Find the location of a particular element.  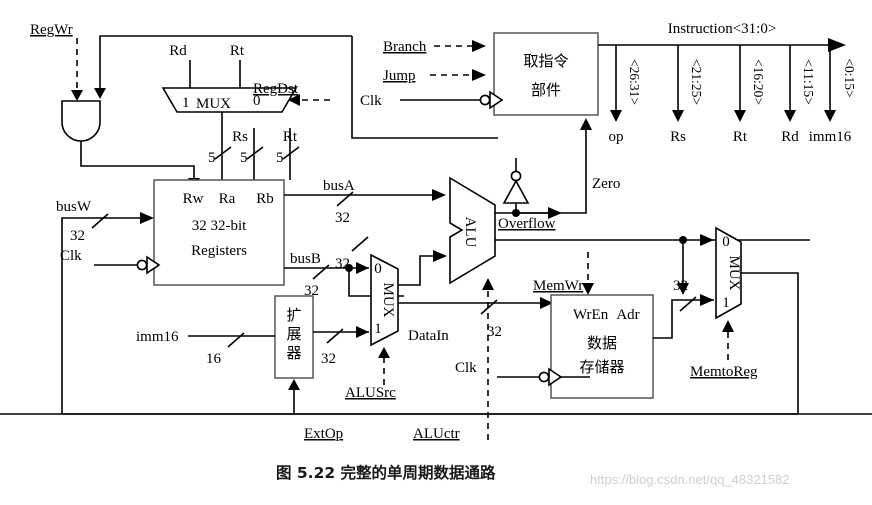

port-ra-label: Ra is located at coordinates (227, 199).